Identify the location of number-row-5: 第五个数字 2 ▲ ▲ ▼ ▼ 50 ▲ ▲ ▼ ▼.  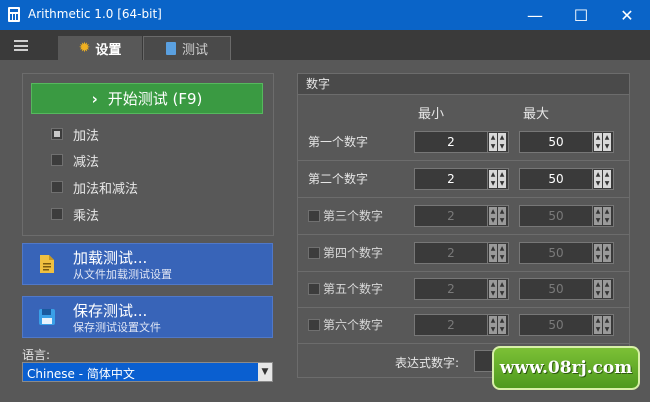
(463, 289).